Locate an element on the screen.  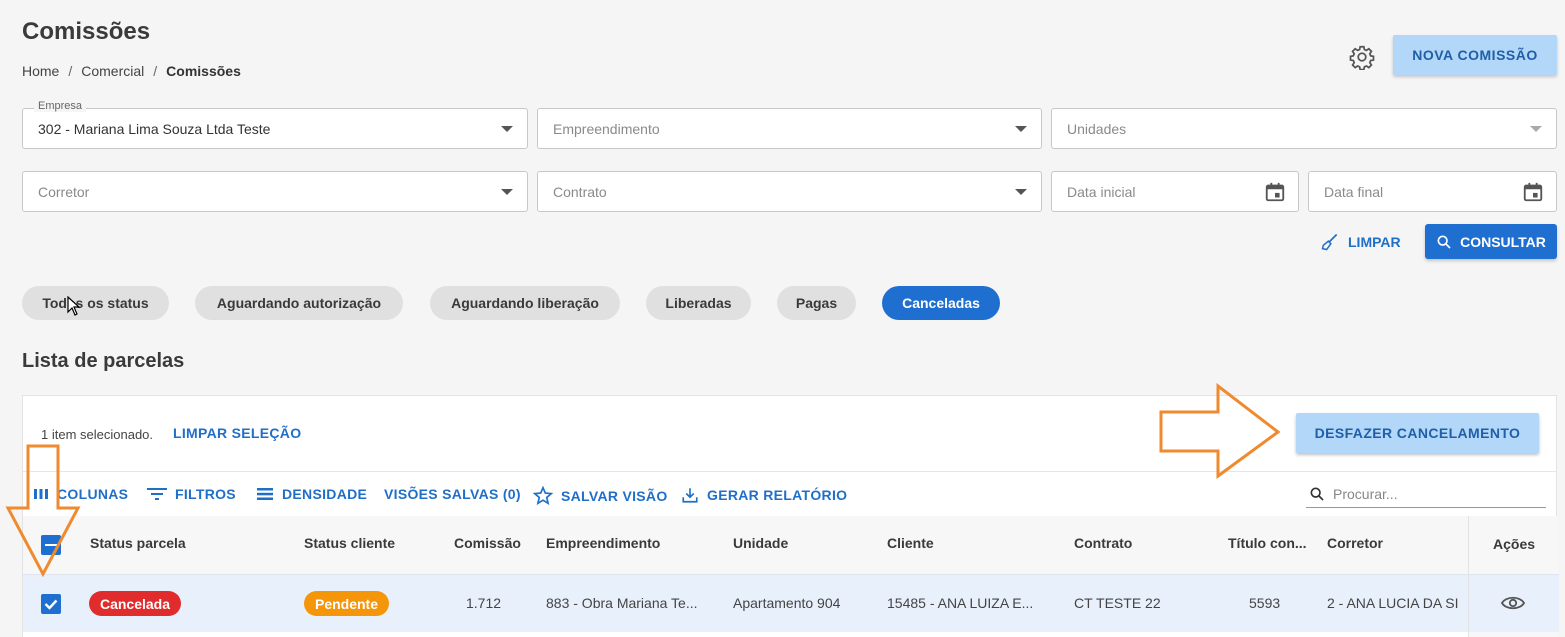
unidades-select: Unidades is located at coordinates (1304, 128).